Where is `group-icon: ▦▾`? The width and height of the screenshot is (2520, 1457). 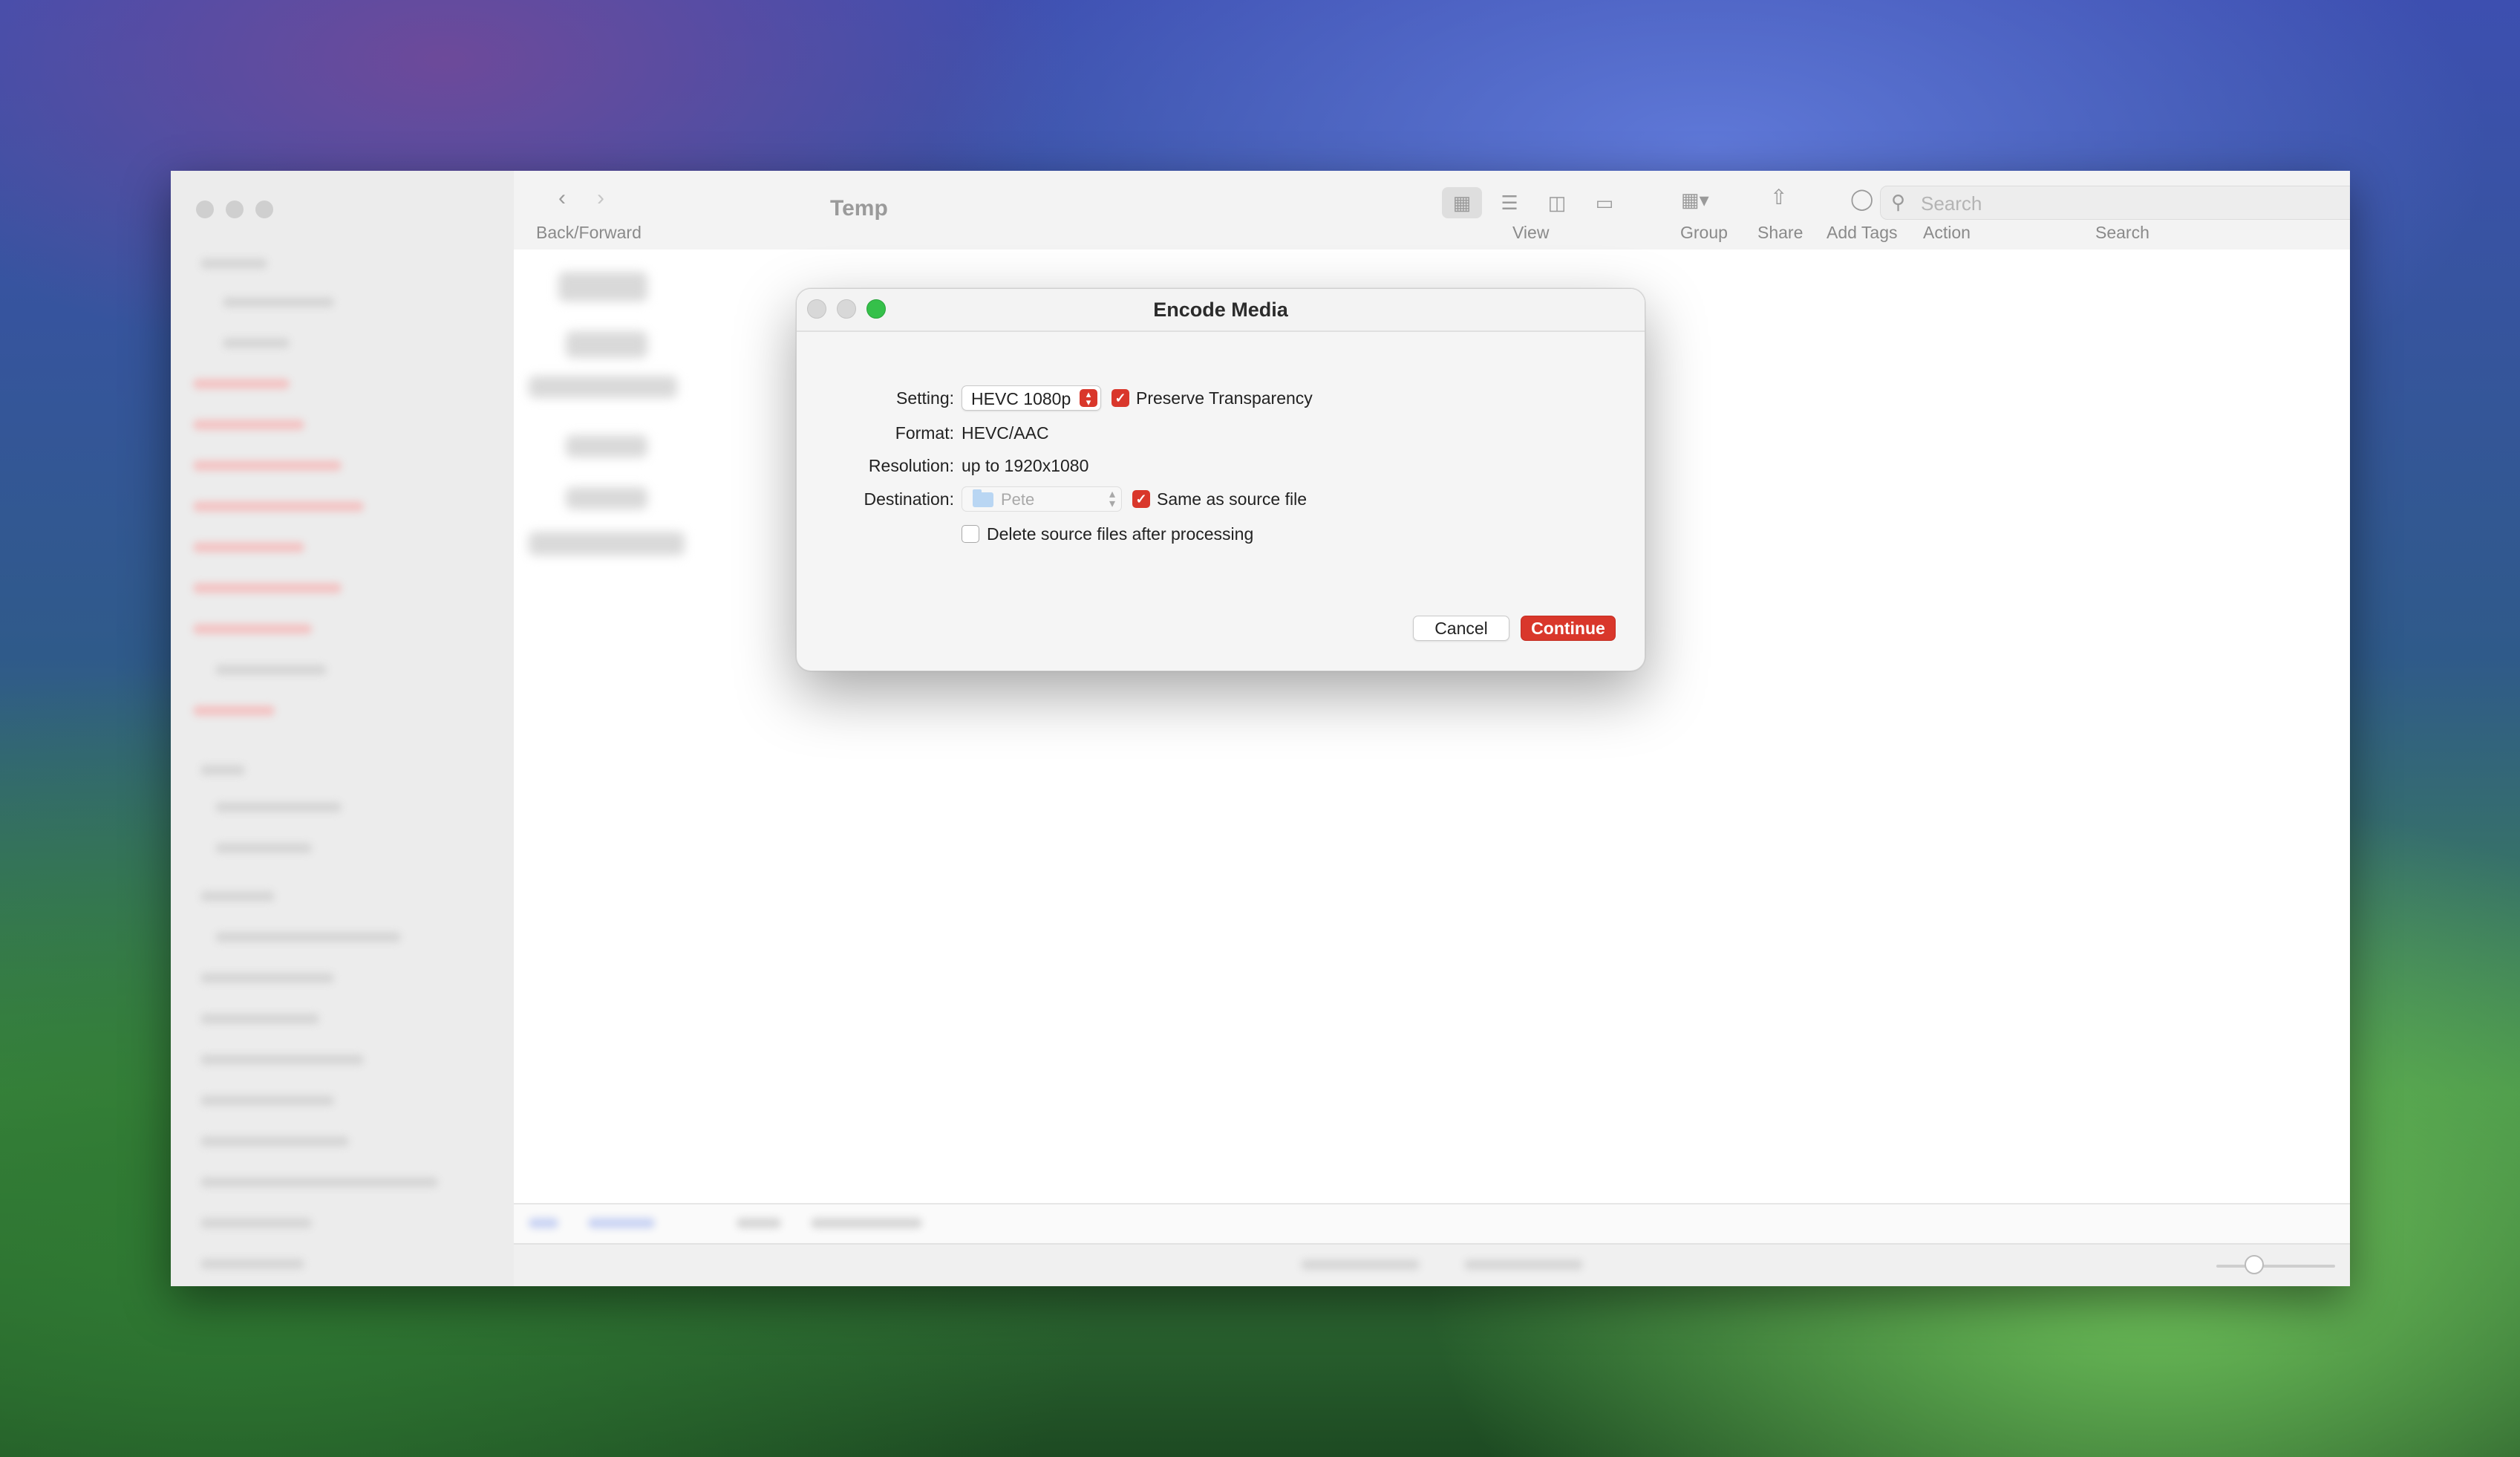
group-icon: ▦▾ is located at coordinates (1695, 199).